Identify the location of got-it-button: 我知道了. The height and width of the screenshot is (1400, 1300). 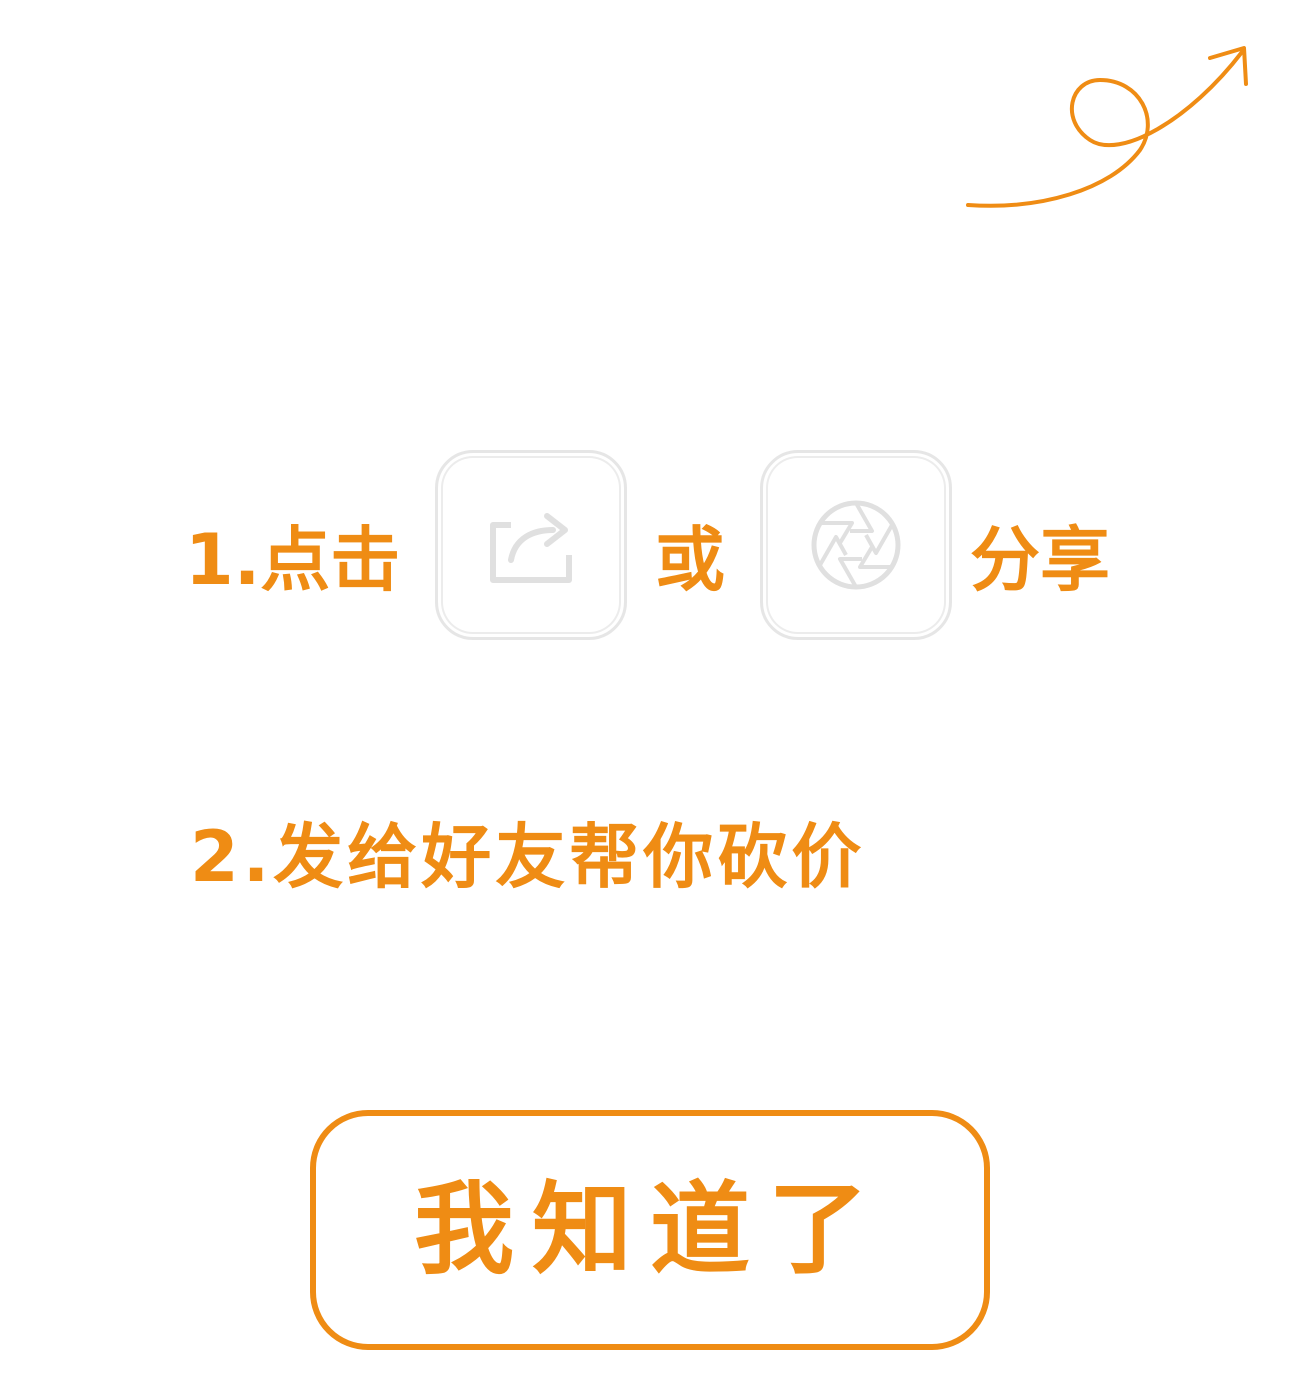
(650, 1230).